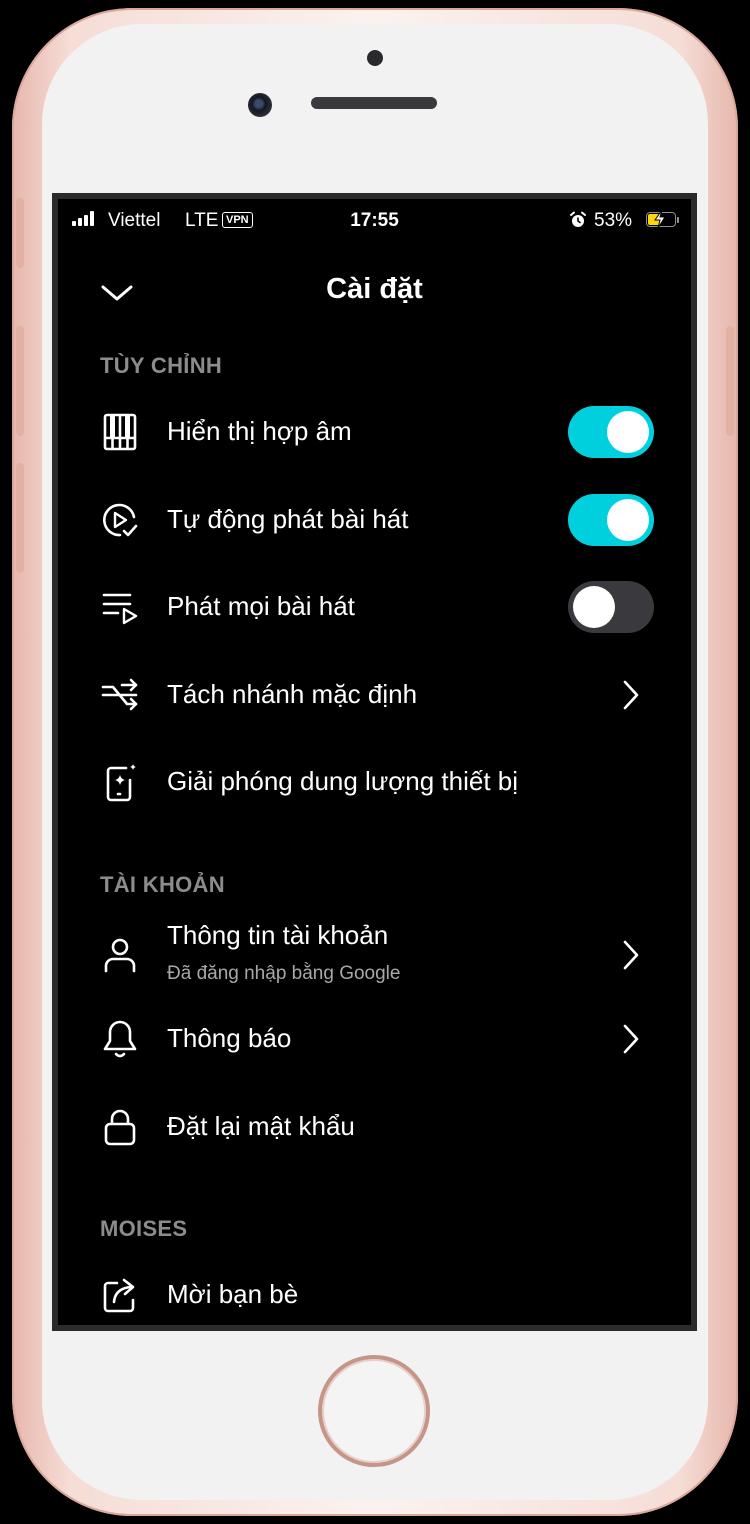 The height and width of the screenshot is (1524, 750). What do you see at coordinates (660, 219) in the screenshot?
I see `charging-bolt-icon` at bounding box center [660, 219].